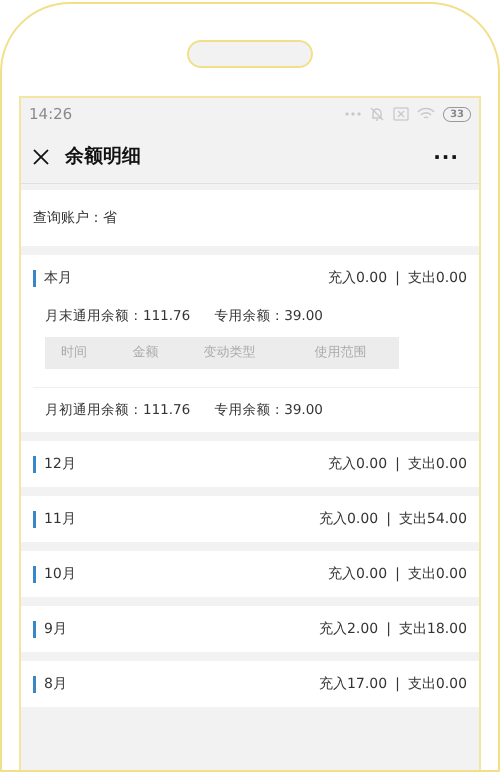 The image size is (500, 772). What do you see at coordinates (103, 157) in the screenshot?
I see `page-title: 余额明细` at bounding box center [103, 157].